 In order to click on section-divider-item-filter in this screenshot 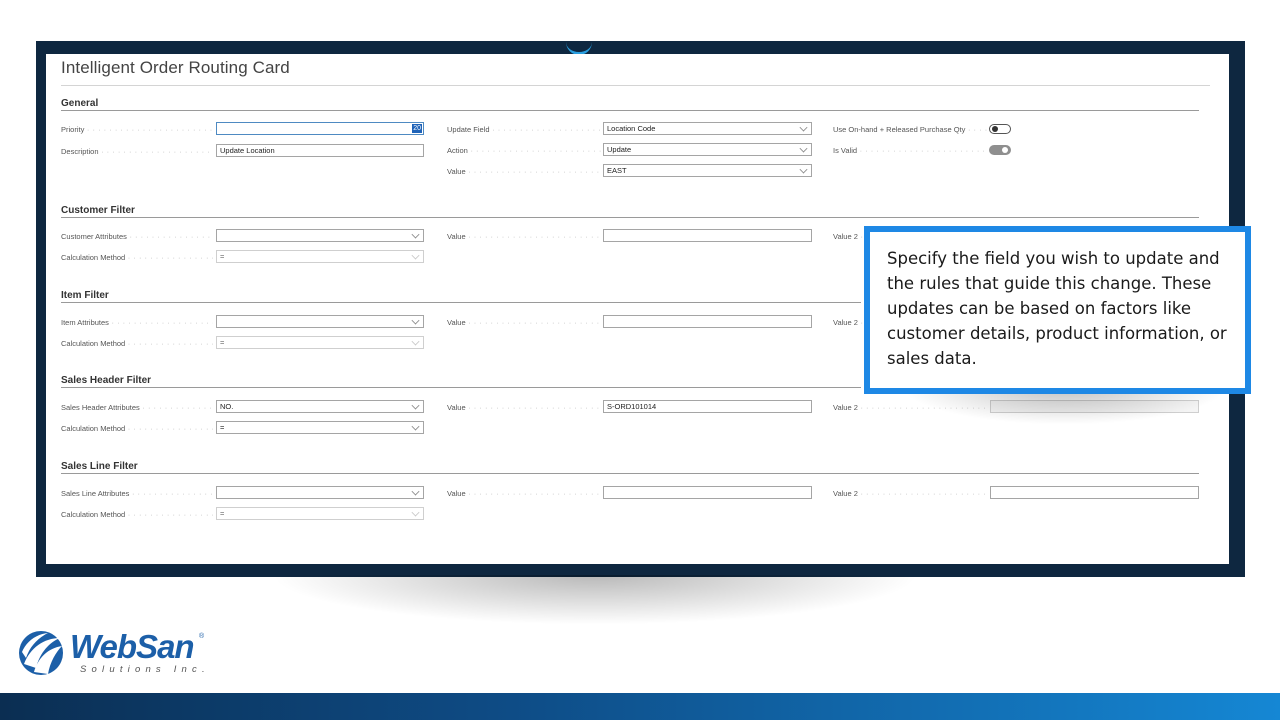, I will do `click(461, 302)`.